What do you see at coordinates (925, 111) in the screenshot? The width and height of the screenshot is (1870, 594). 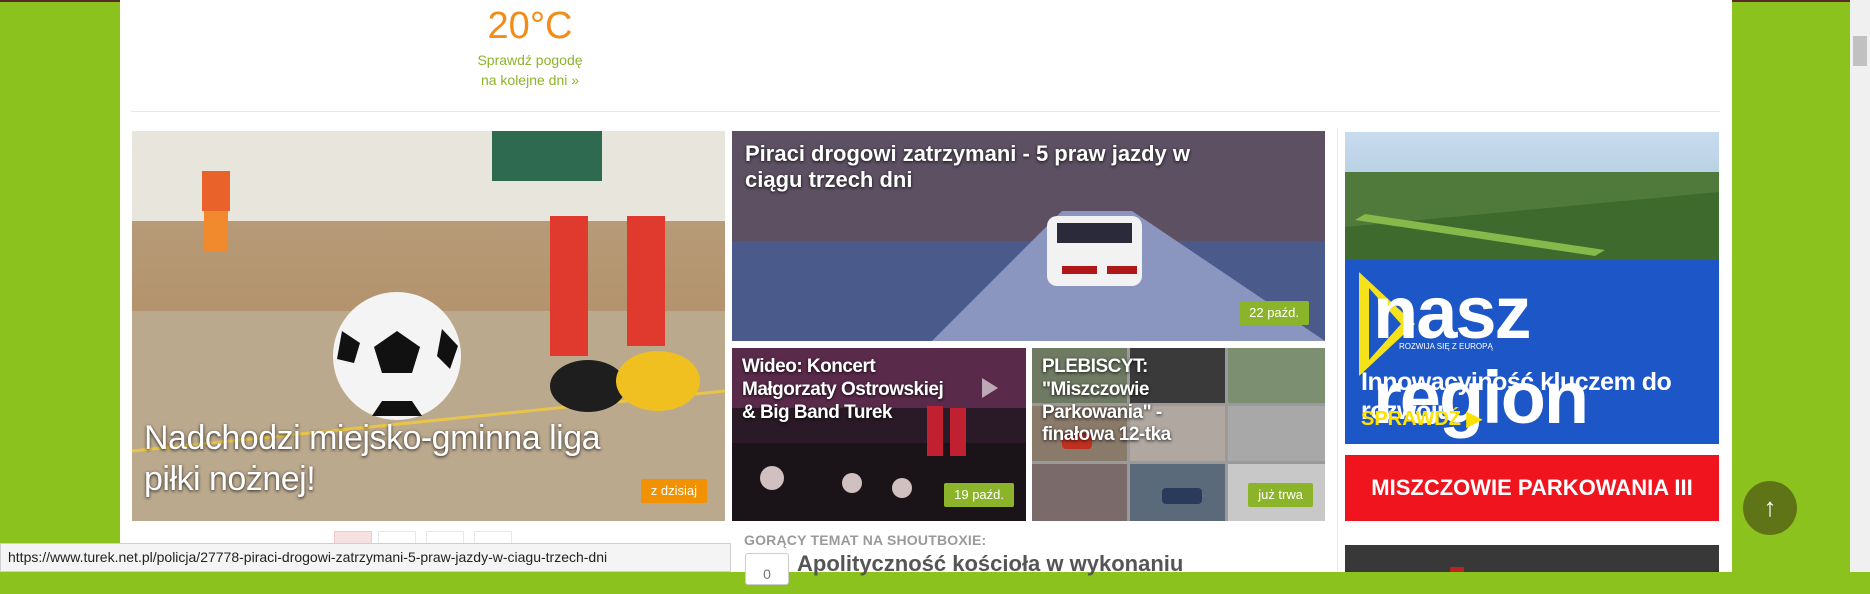 I see `header-divider` at bounding box center [925, 111].